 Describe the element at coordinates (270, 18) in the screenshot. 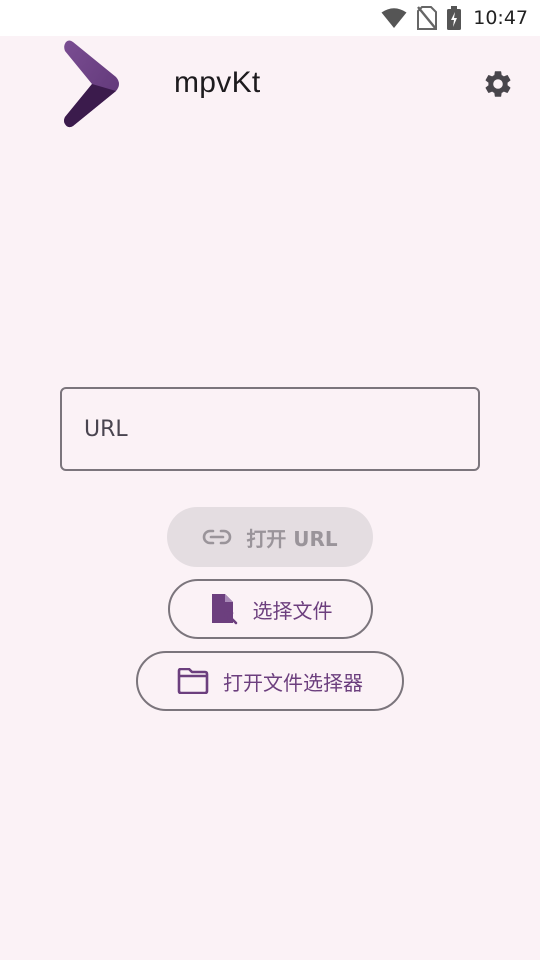

I see `status-bar: 10:47` at that location.